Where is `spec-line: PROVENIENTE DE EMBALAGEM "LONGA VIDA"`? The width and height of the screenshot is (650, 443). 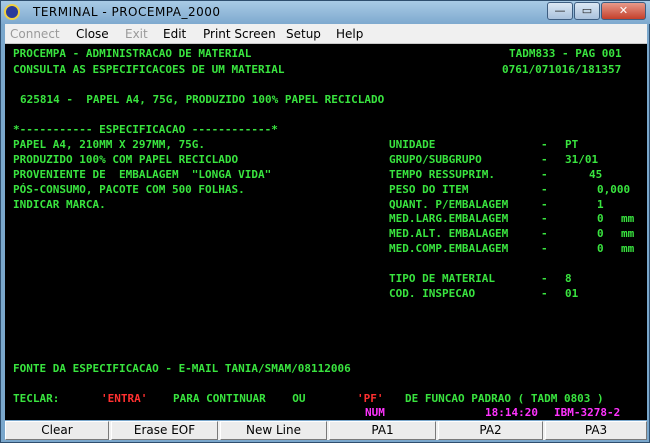
spec-line: PROVENIENTE DE EMBALAGEM "LONGA VIDA" is located at coordinates (142, 174).